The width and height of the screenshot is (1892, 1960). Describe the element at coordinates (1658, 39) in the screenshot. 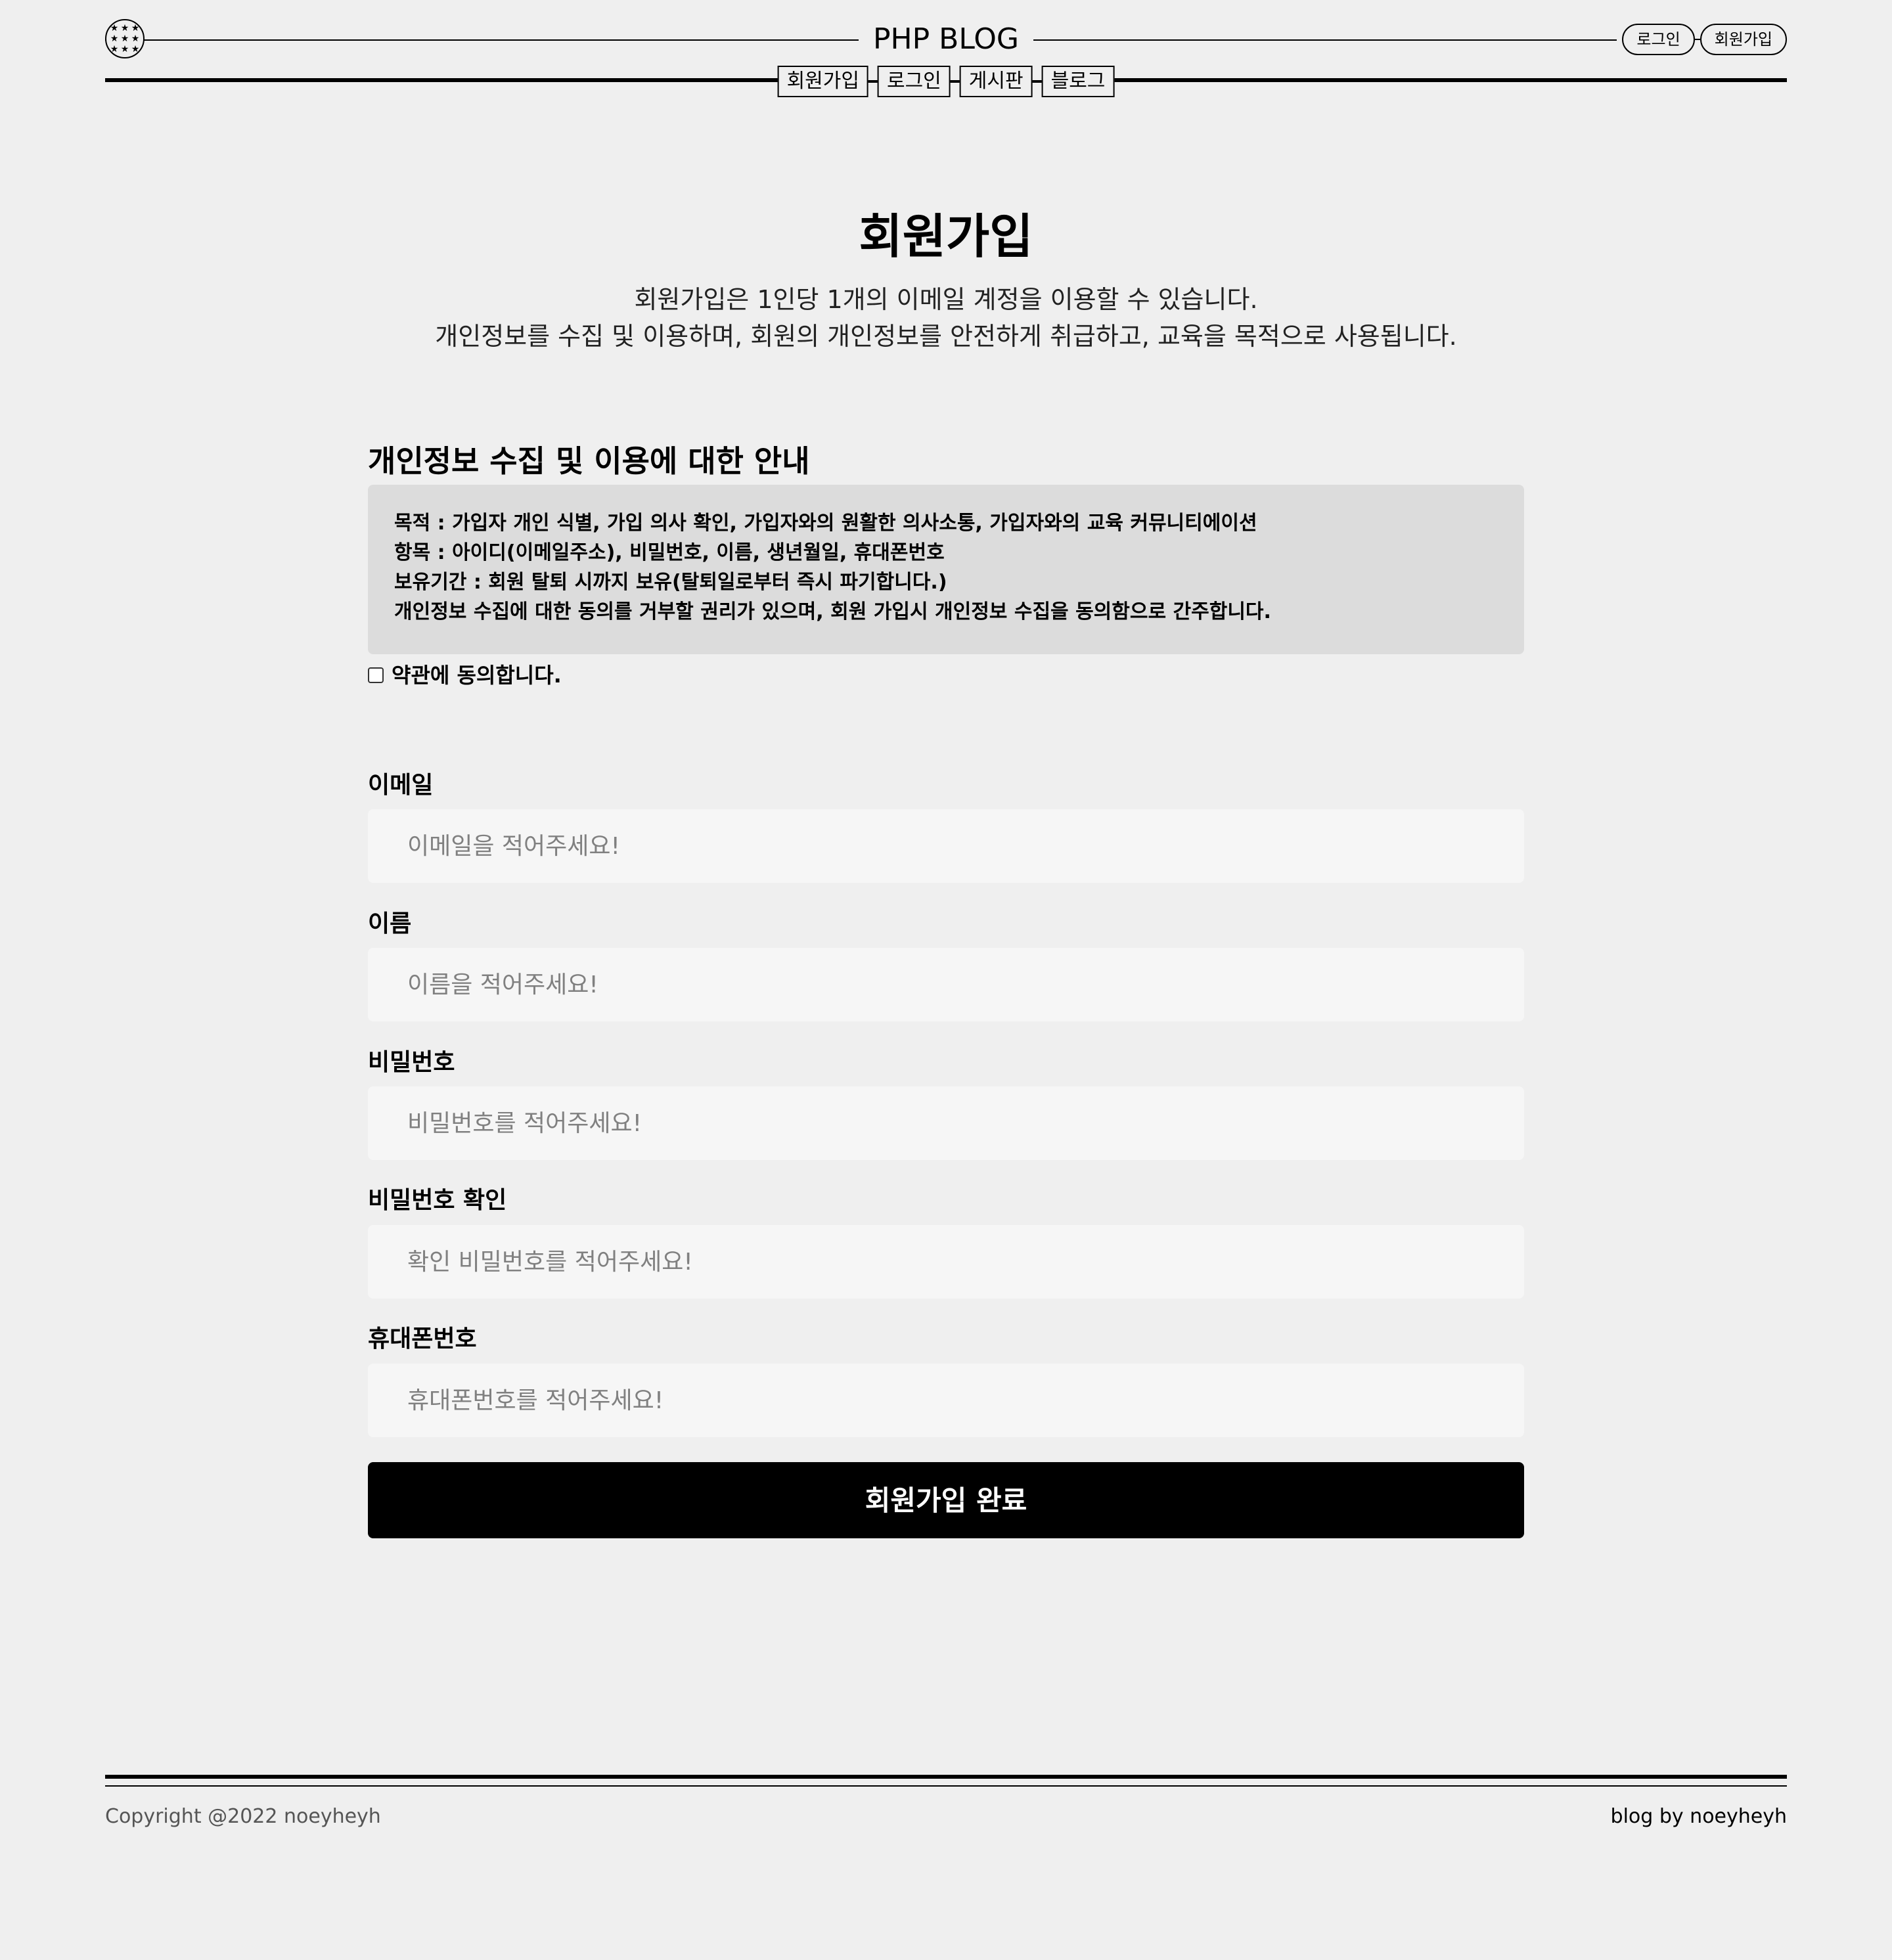

I see `login-button: 로그인` at that location.